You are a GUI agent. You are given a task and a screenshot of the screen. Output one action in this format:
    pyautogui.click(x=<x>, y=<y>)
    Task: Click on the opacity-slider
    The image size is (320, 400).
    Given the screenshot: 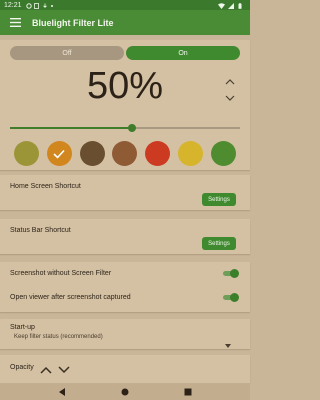 What is the action you would take?
    pyautogui.click(x=125, y=128)
    